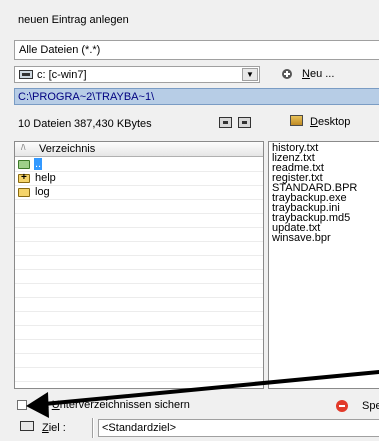 This screenshot has height=441, width=379. Describe the element at coordinates (45, 178) in the screenshot. I see `directory-item-label: help` at that location.